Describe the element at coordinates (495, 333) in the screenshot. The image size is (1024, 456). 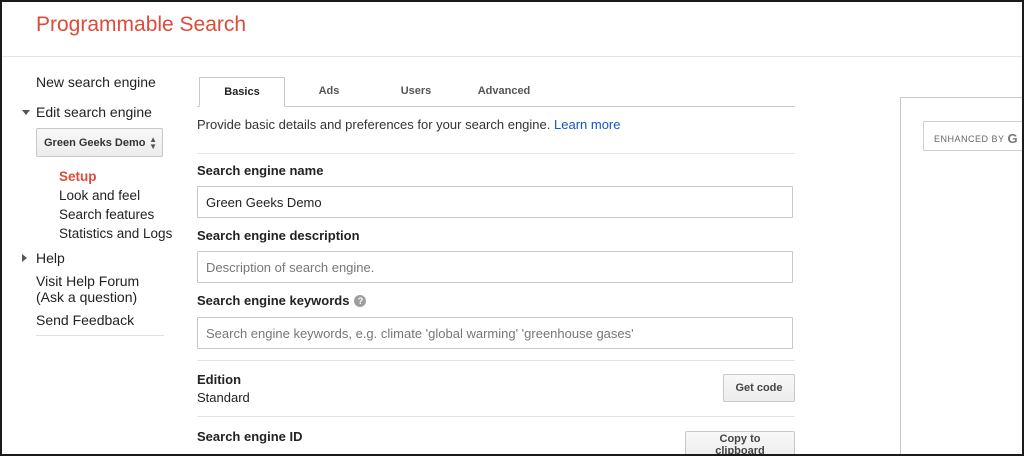
I see `keywords-input` at that location.